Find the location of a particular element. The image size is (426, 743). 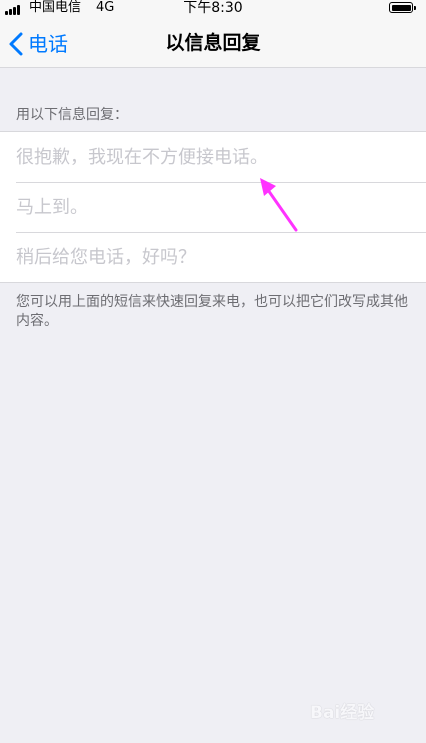

navigation-bar: 电话 以信息回复 is located at coordinates (213, 44).